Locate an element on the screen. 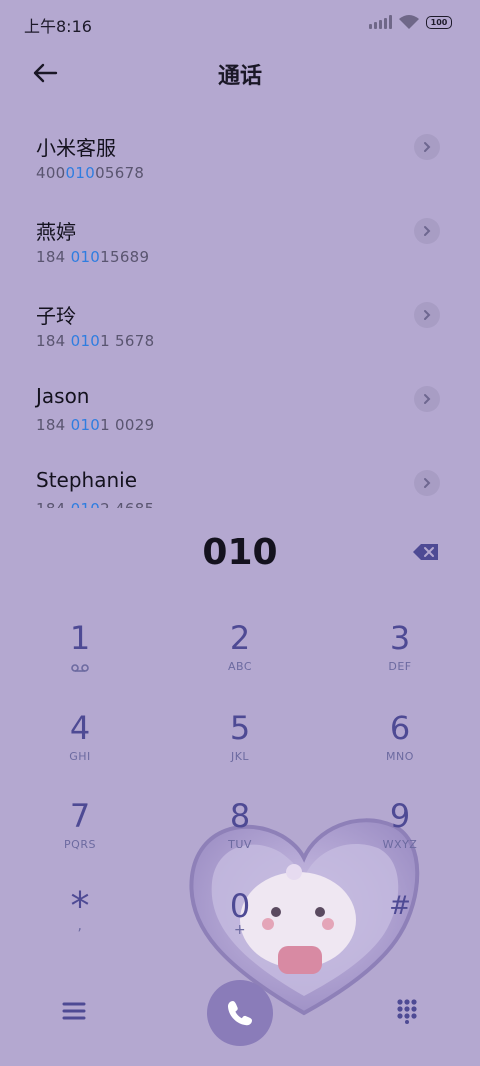 The image size is (480, 1066). contact-name: 子玲 is located at coordinates (56, 316).